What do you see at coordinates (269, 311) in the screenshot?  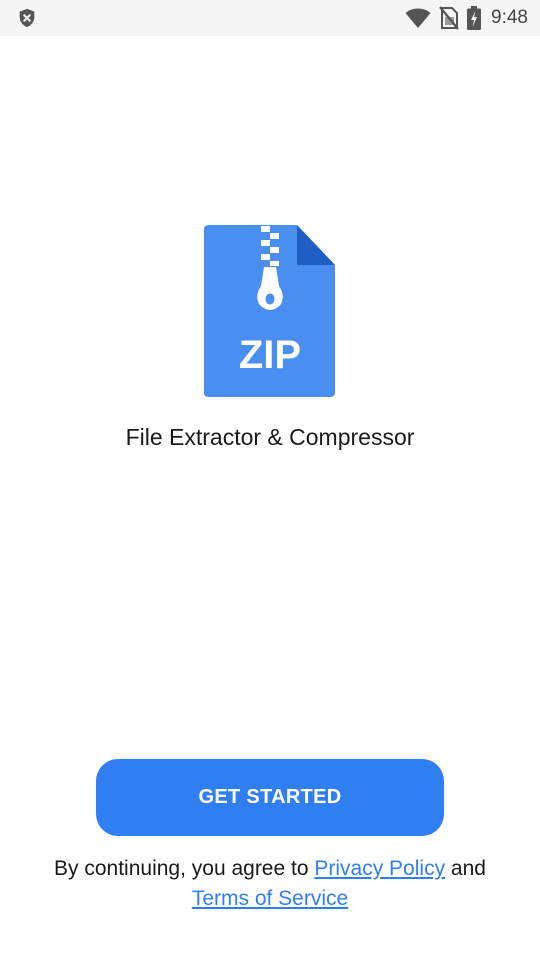 I see `zip-file-logo-icon: ZIP` at bounding box center [269, 311].